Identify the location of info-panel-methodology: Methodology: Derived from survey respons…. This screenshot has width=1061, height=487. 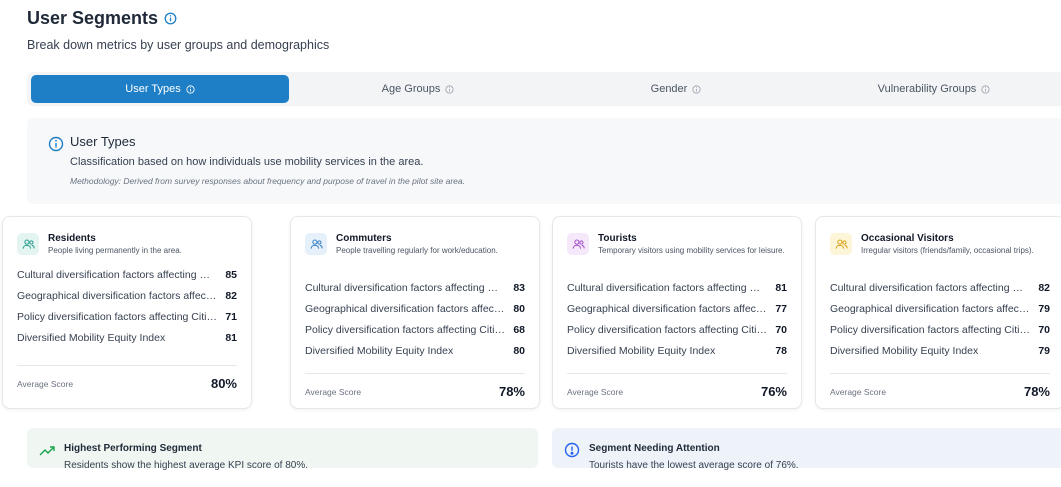
(267, 181).